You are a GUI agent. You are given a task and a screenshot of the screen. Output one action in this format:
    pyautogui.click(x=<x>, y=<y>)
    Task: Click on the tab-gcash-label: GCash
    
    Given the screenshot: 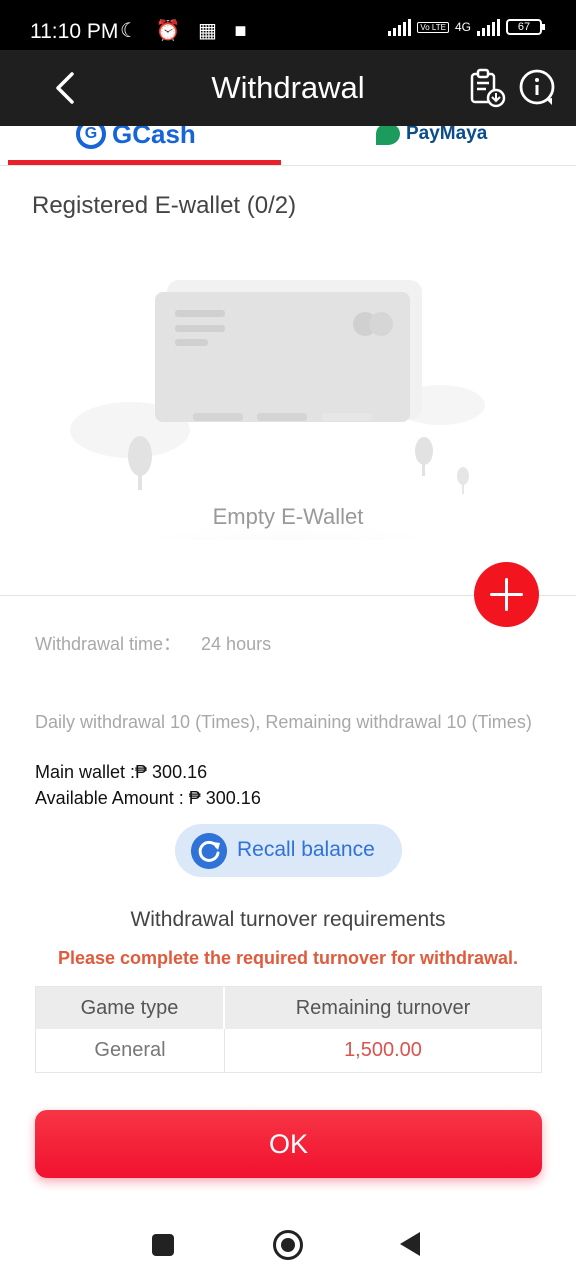 What is the action you would take?
    pyautogui.click(x=154, y=137)
    